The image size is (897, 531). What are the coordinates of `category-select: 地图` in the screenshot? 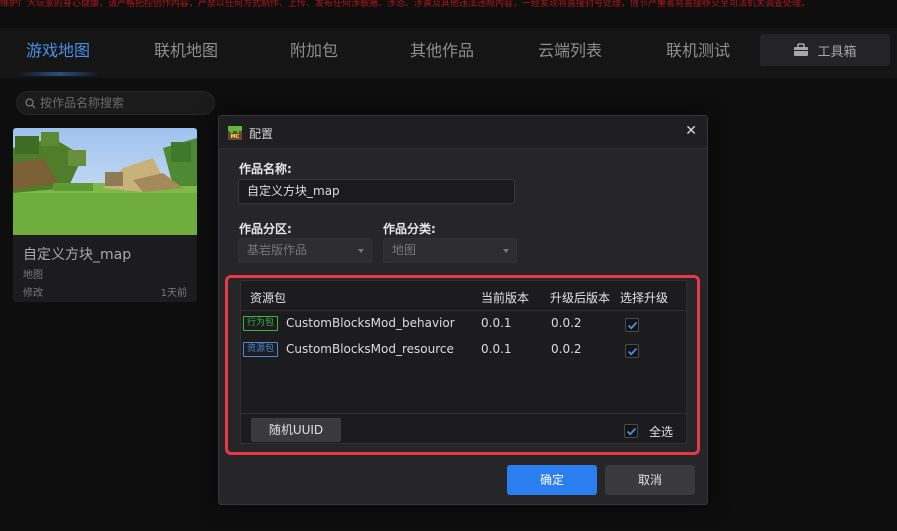 It's located at (450, 250).